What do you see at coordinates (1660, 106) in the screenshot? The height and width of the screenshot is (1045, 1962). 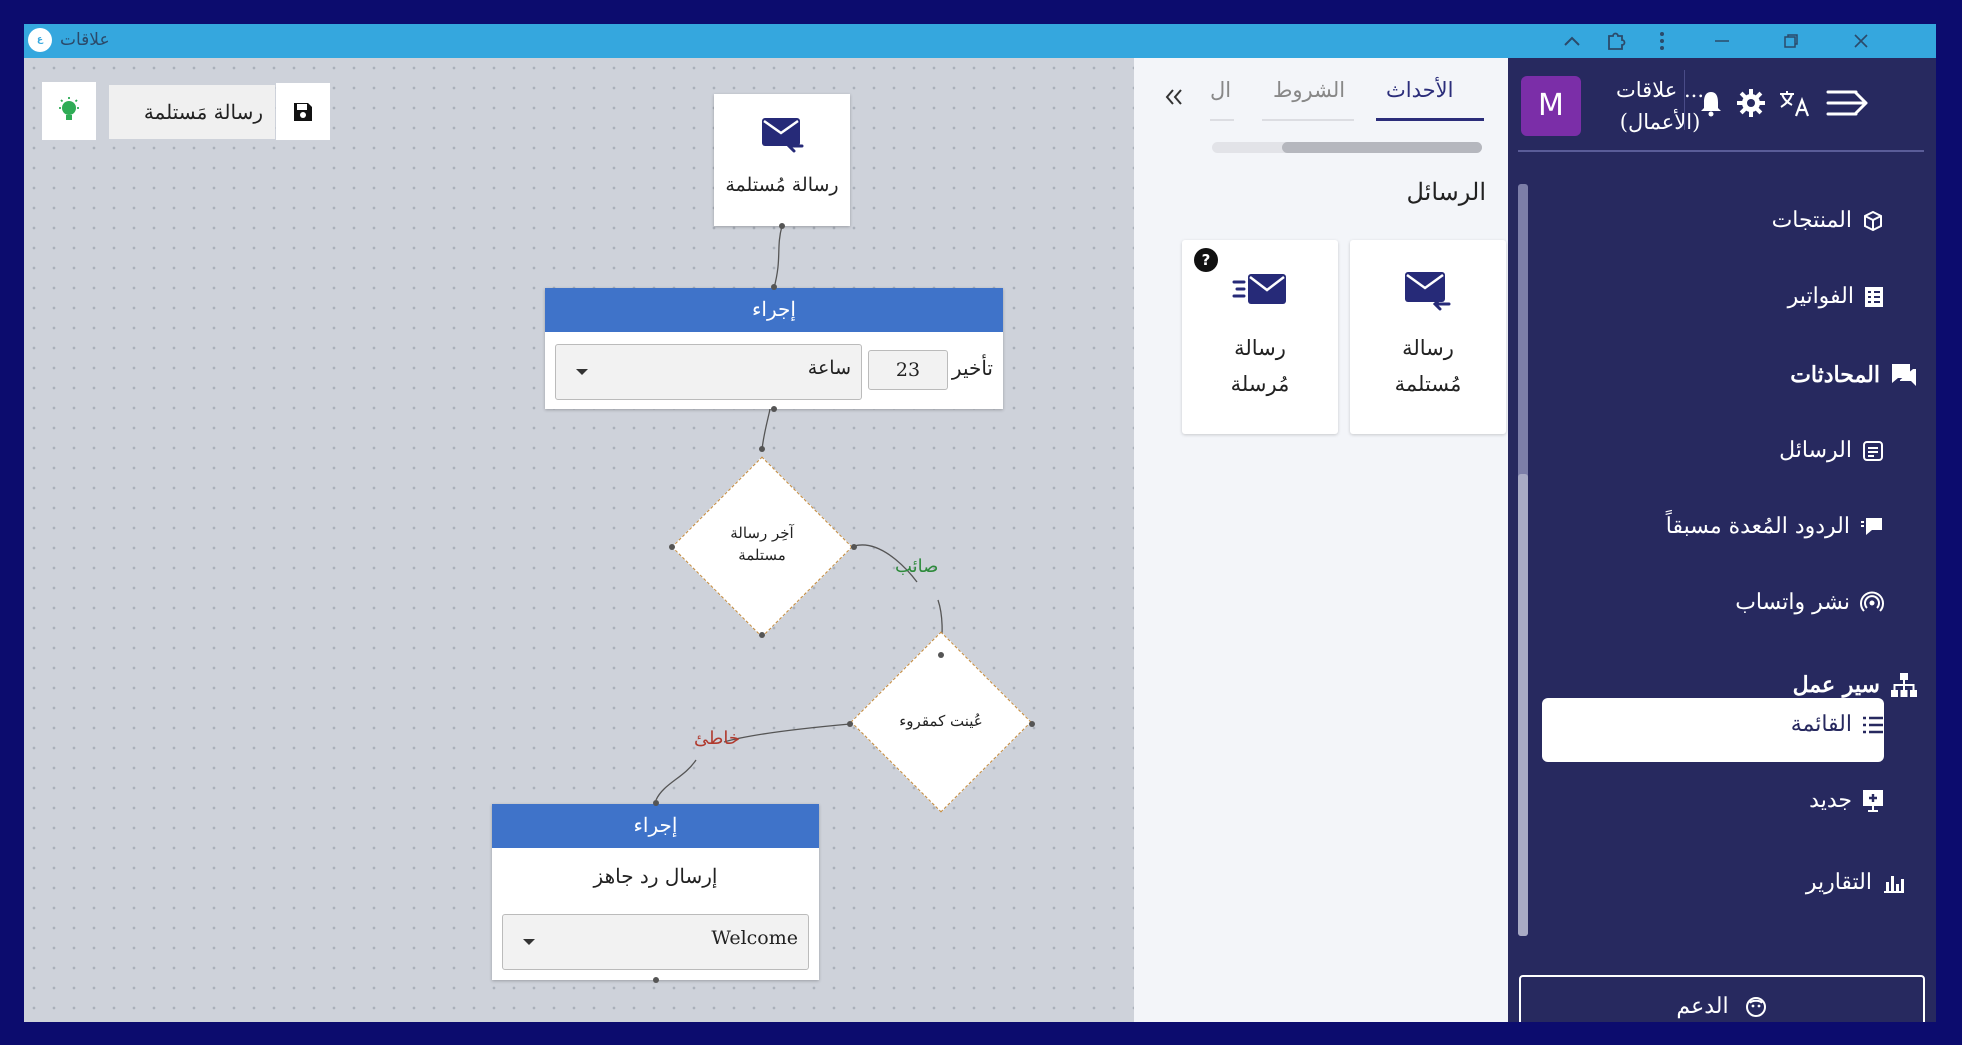 I see `org-name: علاقات ... (الأعمال)` at bounding box center [1660, 106].